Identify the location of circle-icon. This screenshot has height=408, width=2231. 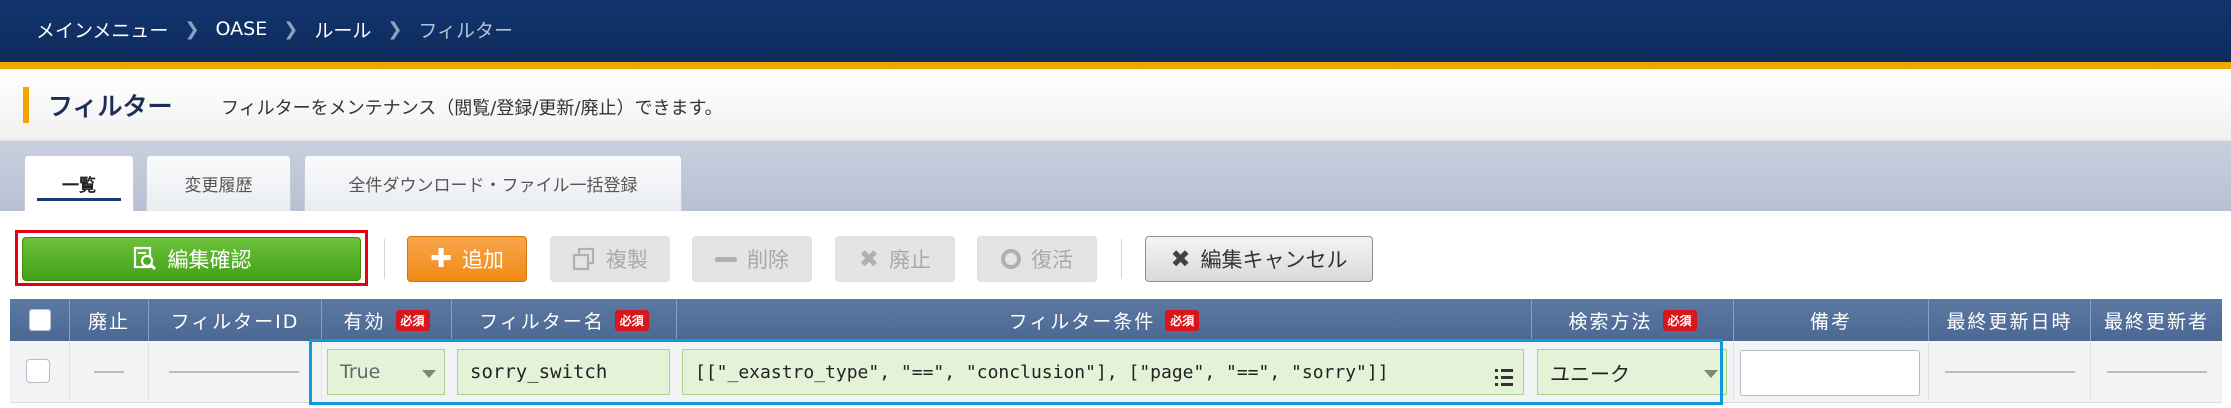
(1011, 259).